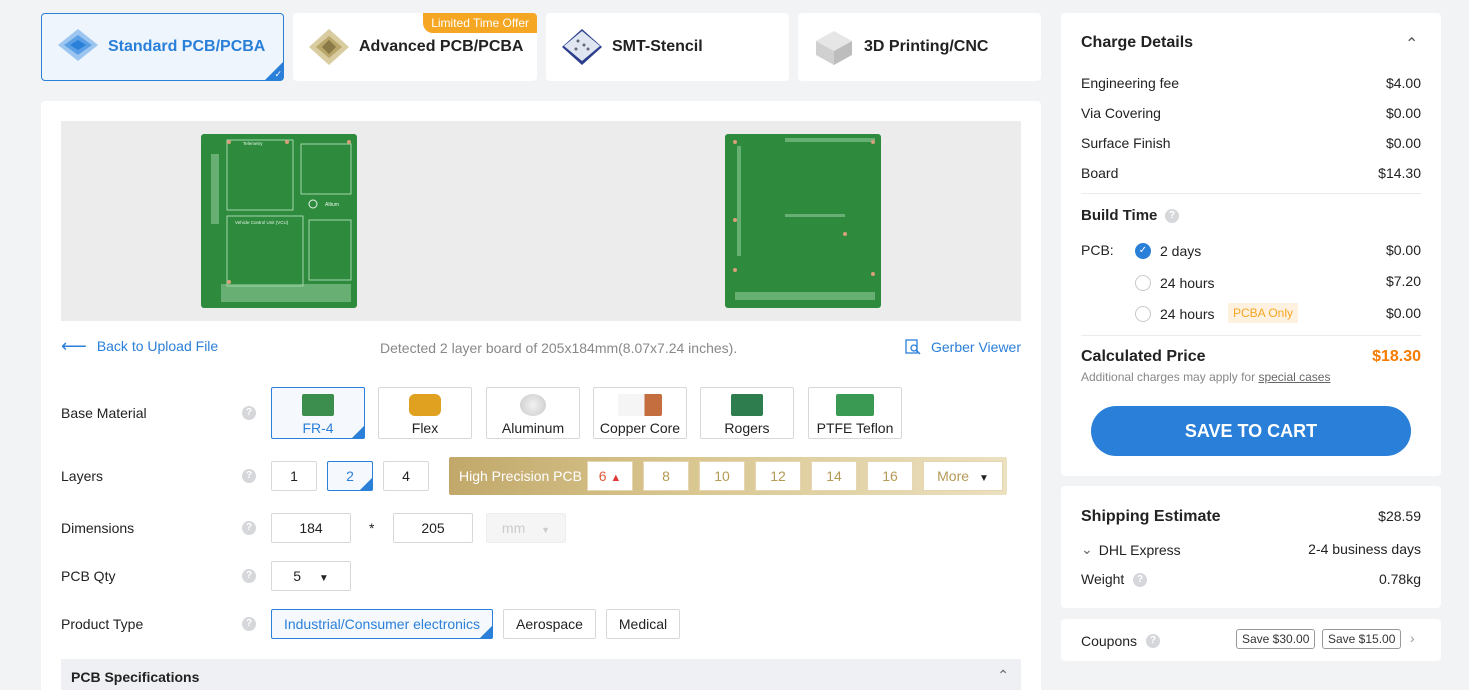 The height and width of the screenshot is (690, 1469). What do you see at coordinates (311, 576) in the screenshot?
I see `pcb-qty-select: 5 ▼` at bounding box center [311, 576].